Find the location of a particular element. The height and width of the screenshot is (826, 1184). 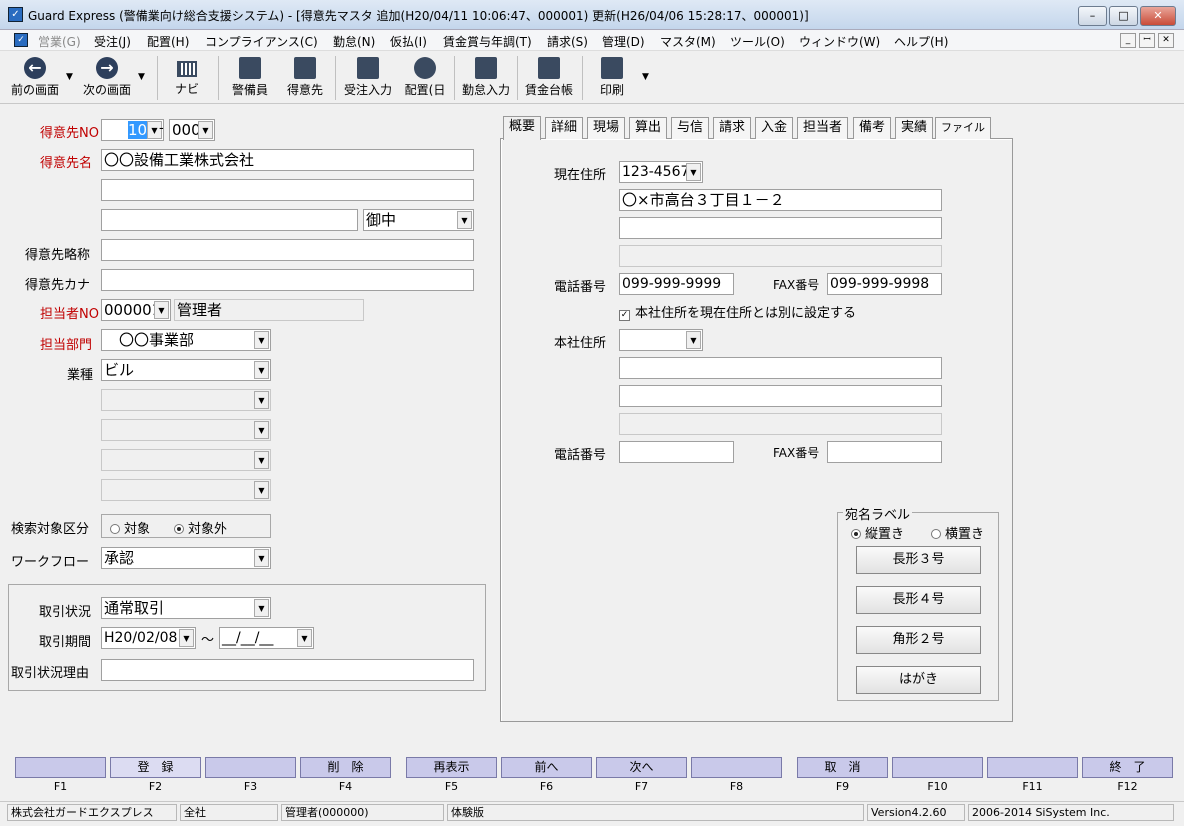

search-target-radio: 対象 is located at coordinates (130, 527).